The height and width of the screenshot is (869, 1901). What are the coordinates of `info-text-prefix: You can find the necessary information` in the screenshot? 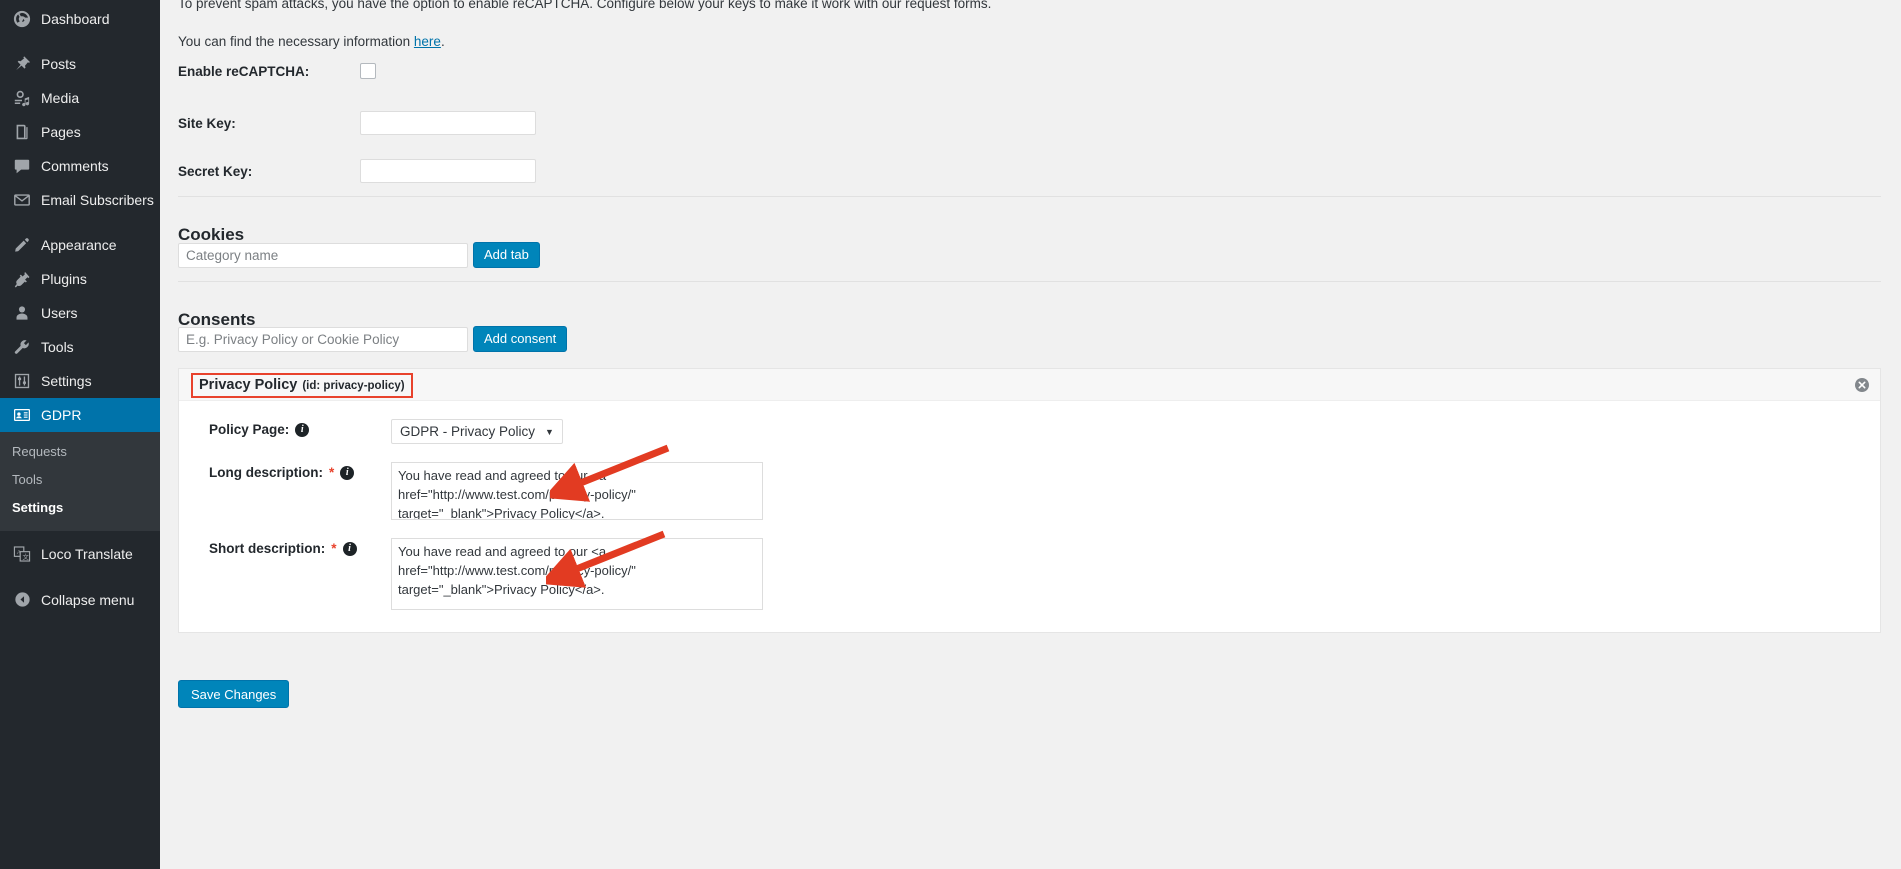 It's located at (296, 41).